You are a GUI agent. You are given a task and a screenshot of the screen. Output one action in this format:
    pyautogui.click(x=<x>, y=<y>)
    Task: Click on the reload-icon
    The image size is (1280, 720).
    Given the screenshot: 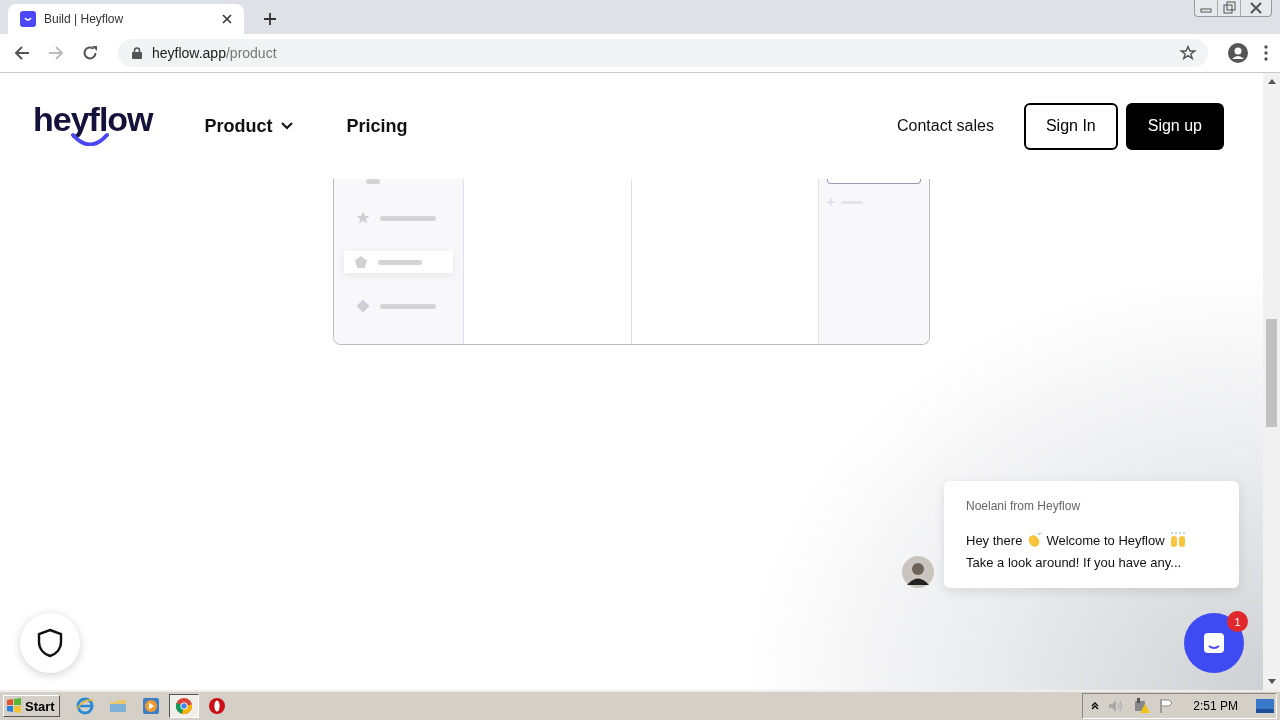 What is the action you would take?
    pyautogui.click(x=90, y=53)
    